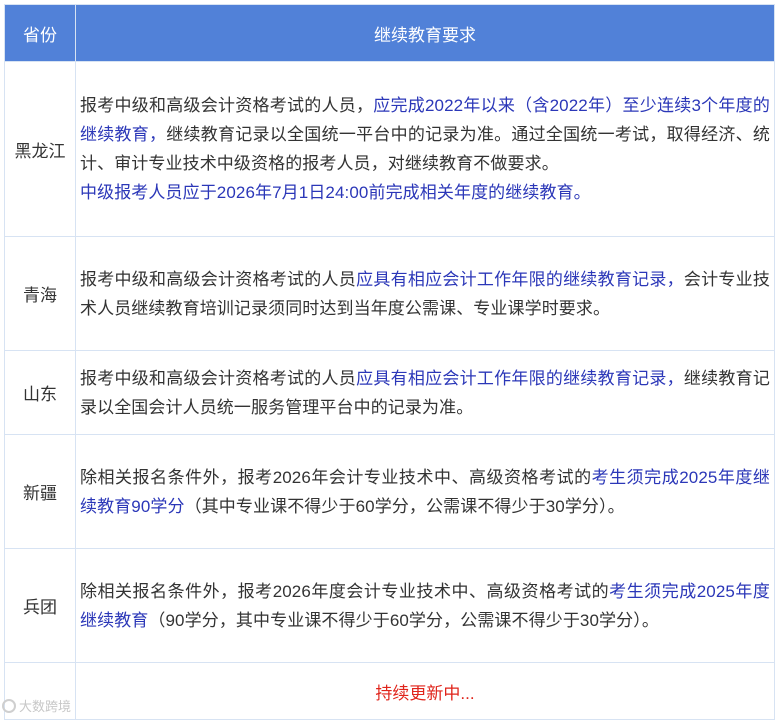 This screenshot has width=776, height=720. Describe the element at coordinates (404, 506) in the screenshot. I see `requirement-text: （其中专业课不得少于60学分，公需课不得少于30学分）。` at that location.